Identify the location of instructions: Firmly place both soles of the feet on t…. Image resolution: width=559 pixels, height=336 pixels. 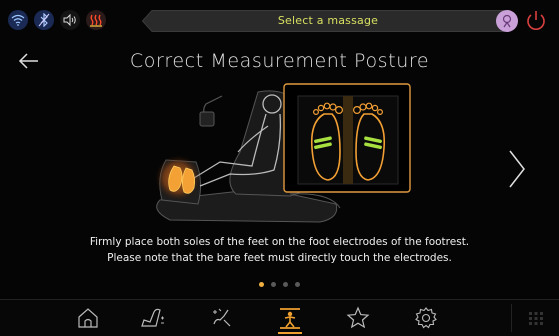
(279, 250).